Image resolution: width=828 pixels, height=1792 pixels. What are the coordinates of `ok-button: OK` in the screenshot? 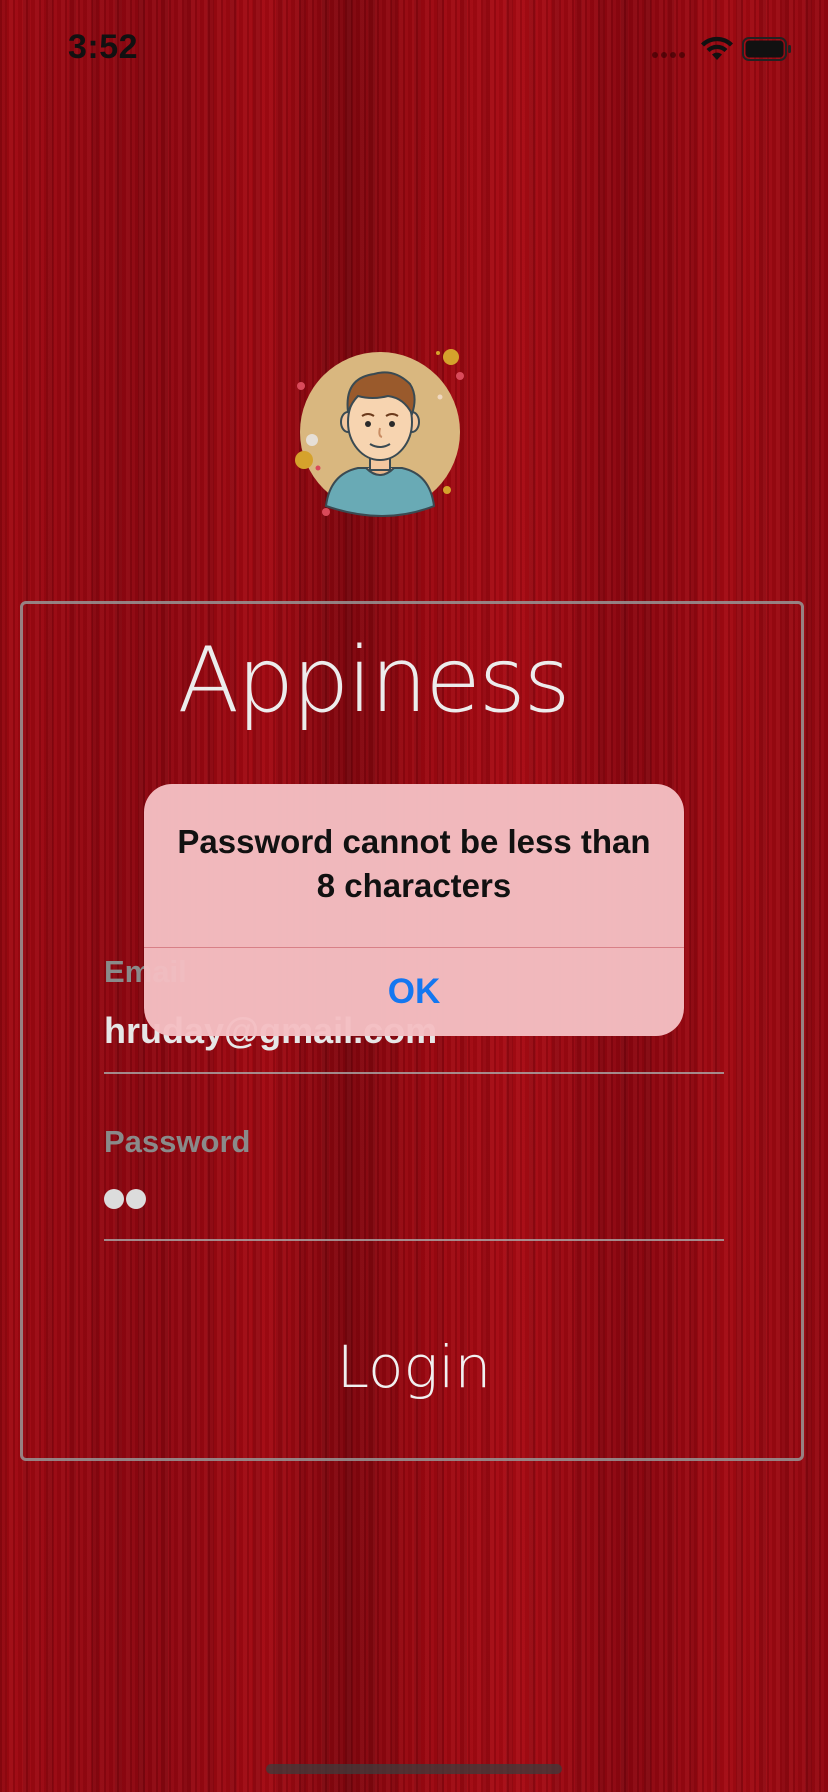 It's located at (414, 992).